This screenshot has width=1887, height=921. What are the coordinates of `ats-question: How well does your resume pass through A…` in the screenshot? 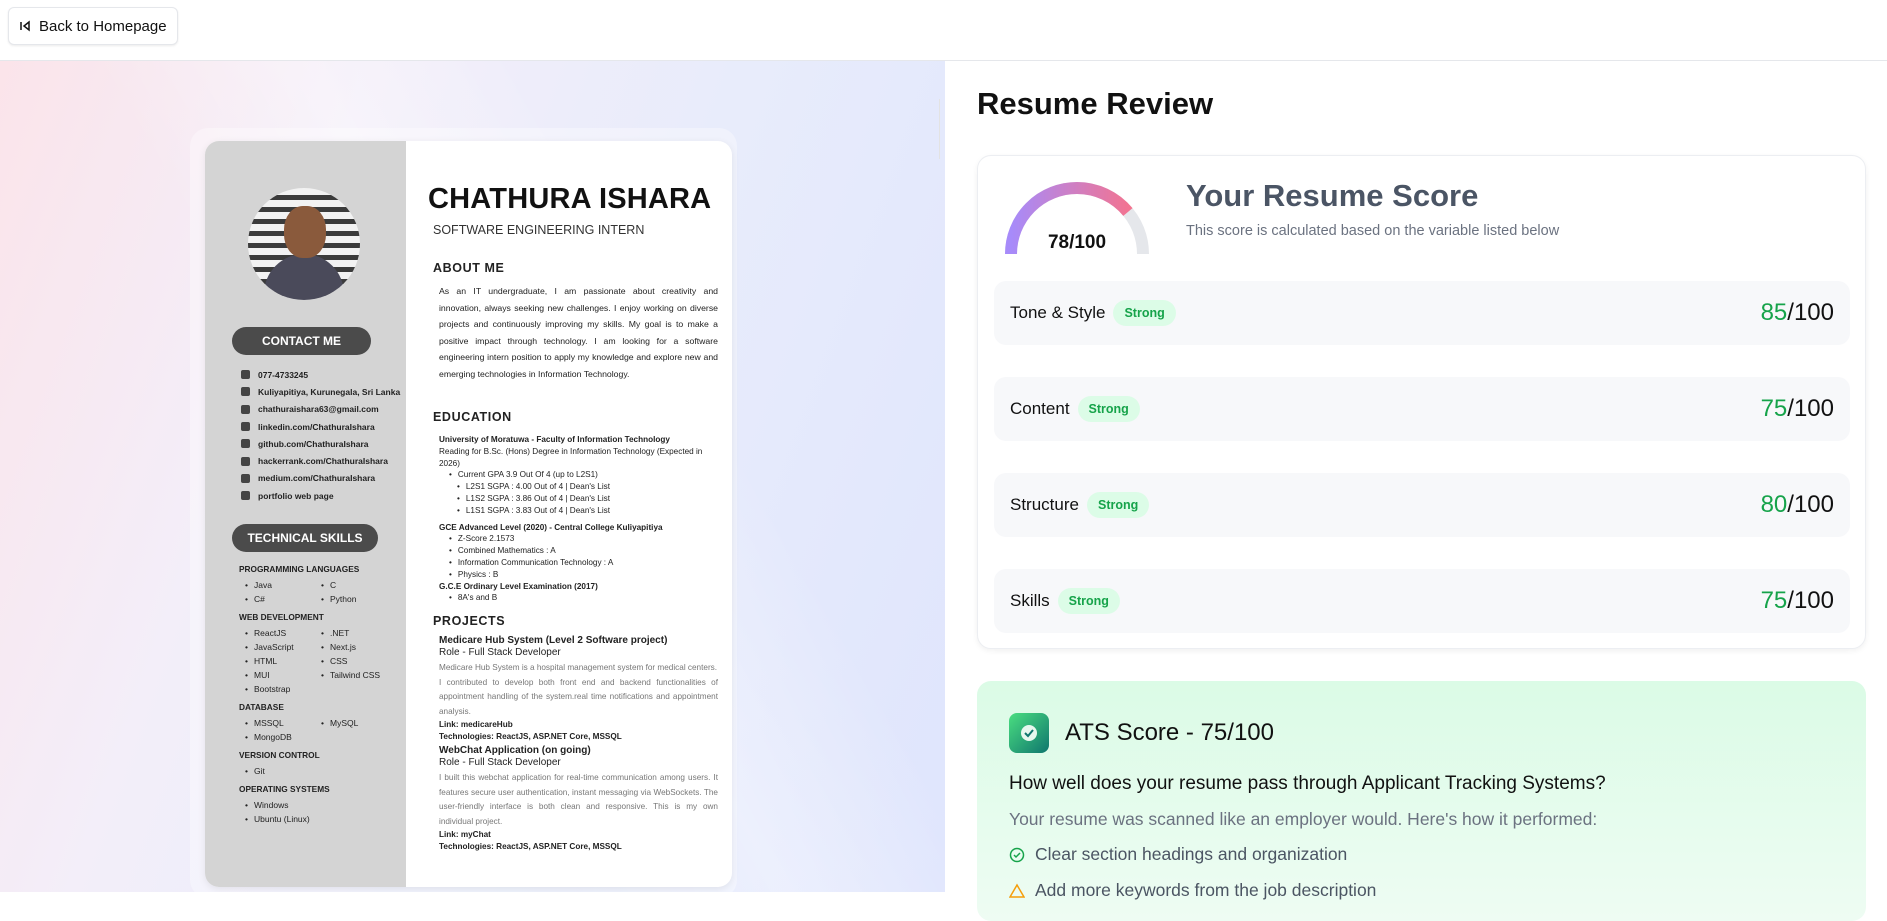 It's located at (1307, 783).